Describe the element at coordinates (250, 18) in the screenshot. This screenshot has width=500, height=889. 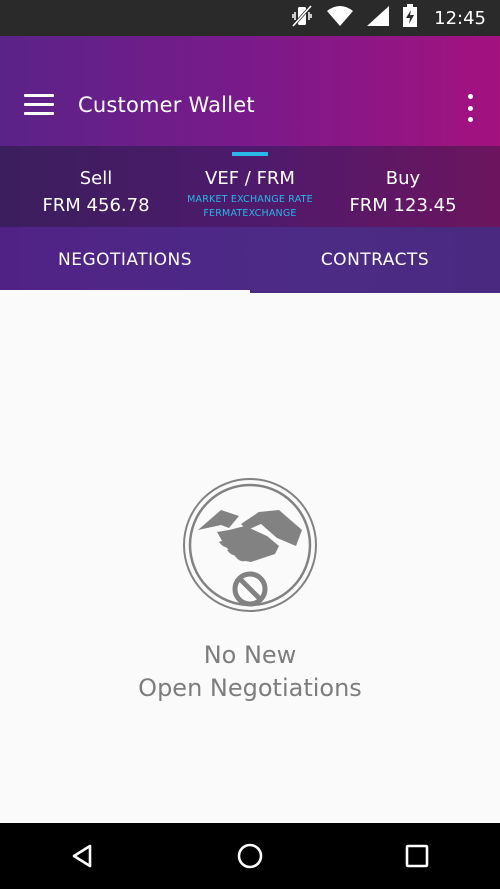
I see `status-bar: 12:45` at that location.